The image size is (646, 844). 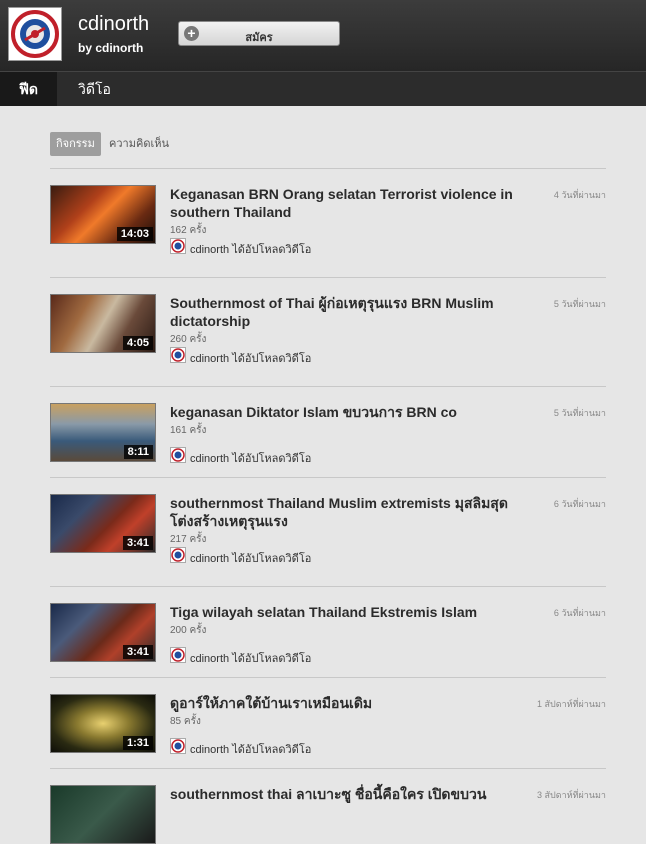 I want to click on subscribe-button: + สมัคร, so click(x=259, y=33).